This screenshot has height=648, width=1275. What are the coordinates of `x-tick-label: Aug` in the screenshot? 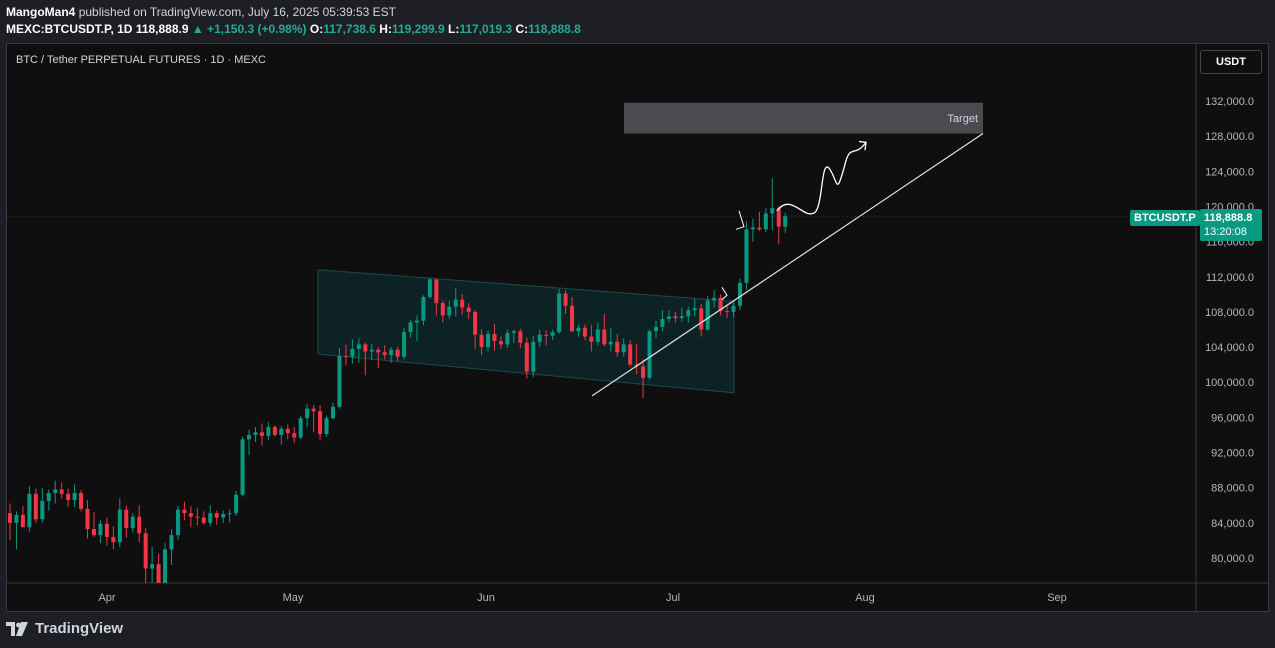 It's located at (865, 598).